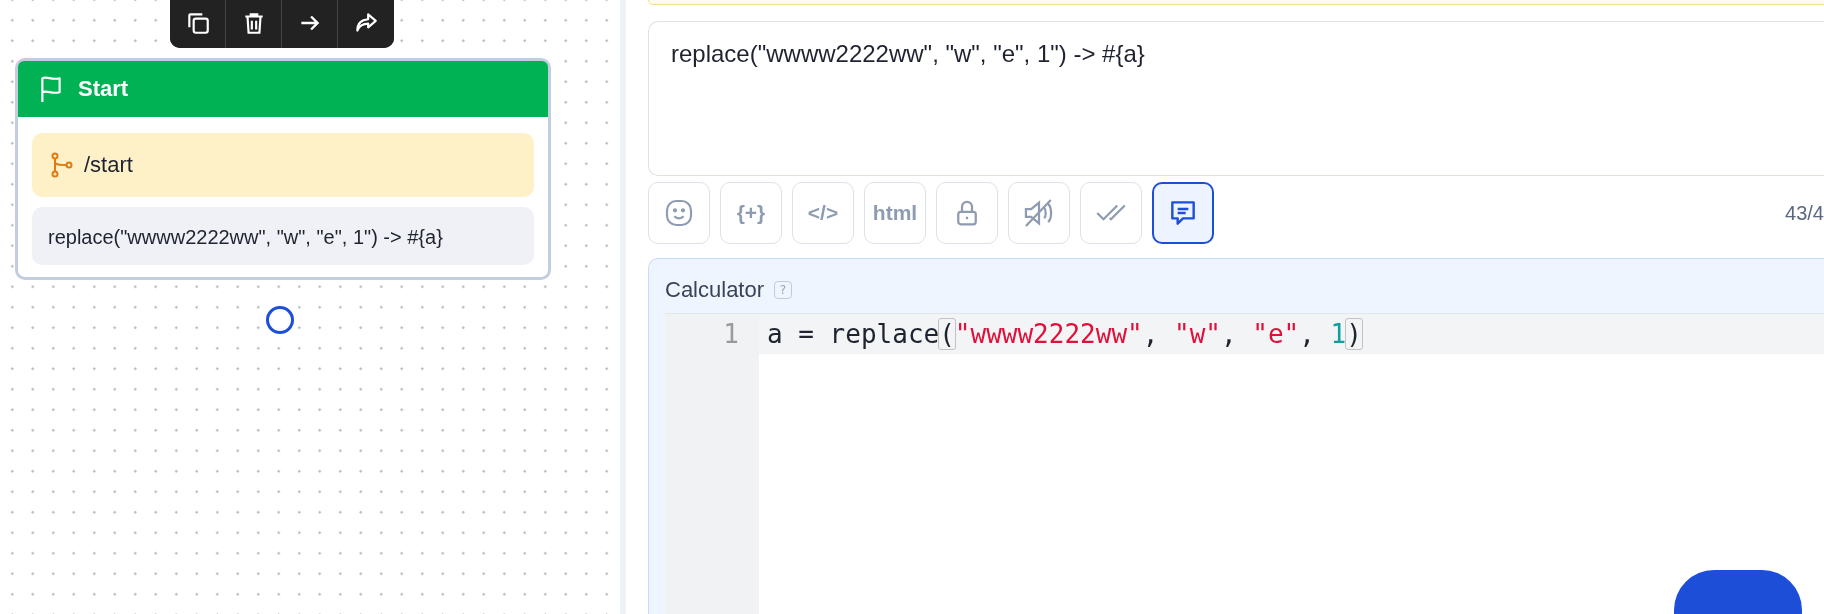  I want to click on emoji-button, so click(679, 213).